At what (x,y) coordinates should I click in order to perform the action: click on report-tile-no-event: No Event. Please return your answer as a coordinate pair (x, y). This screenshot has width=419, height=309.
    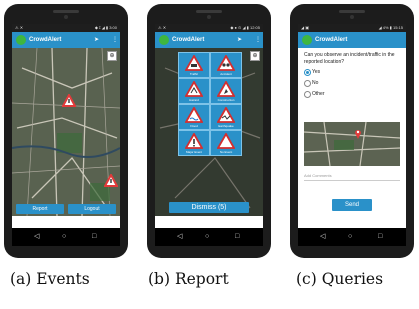
    Looking at the image, I should click on (226, 143).